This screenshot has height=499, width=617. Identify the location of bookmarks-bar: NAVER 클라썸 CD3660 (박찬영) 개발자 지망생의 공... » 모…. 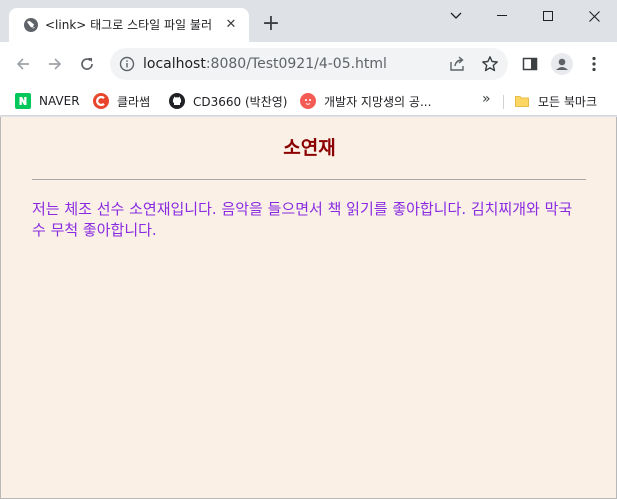
(308, 101).